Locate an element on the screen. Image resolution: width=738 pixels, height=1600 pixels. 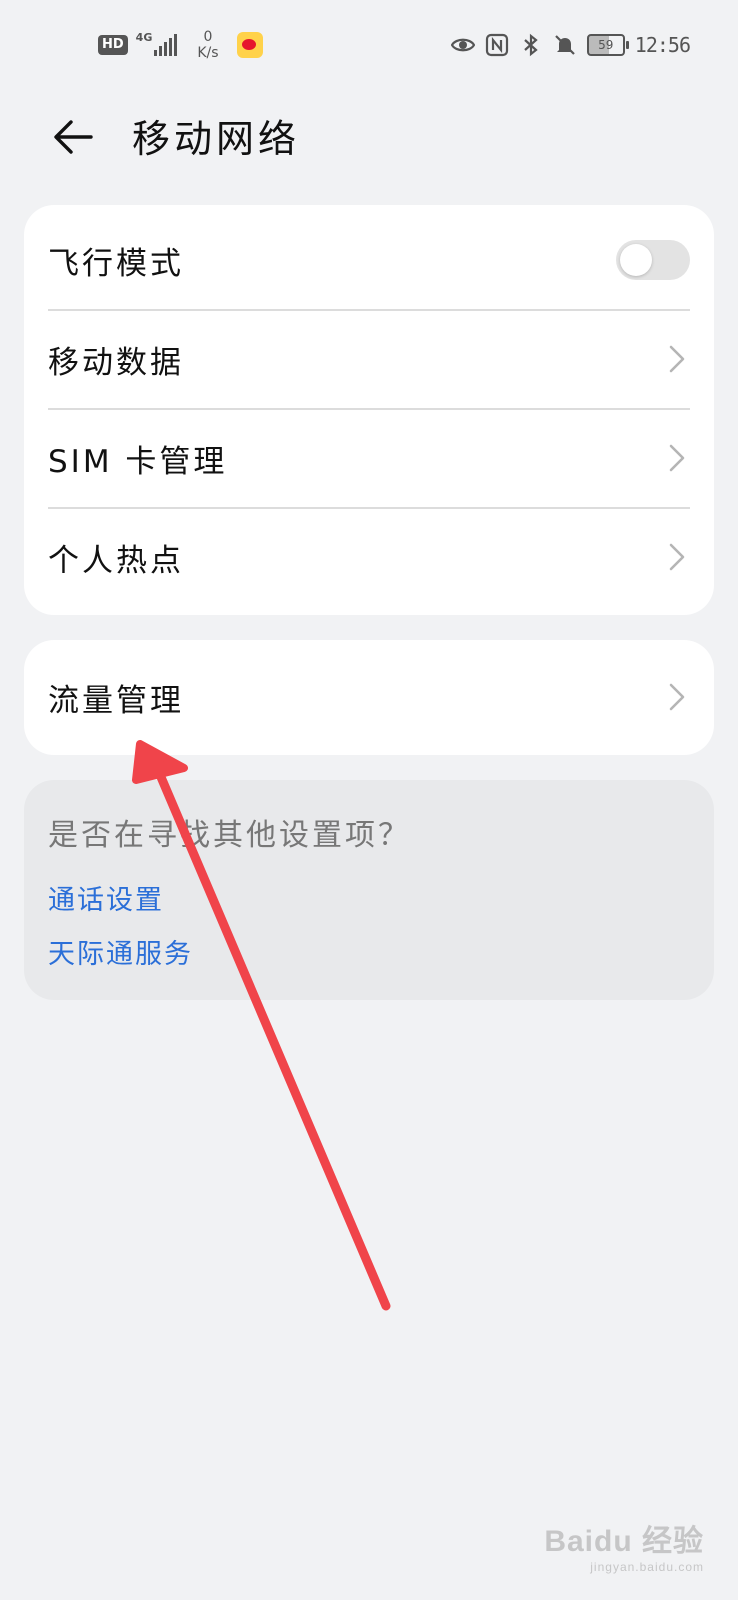
mute-bell-icon is located at coordinates (565, 45).